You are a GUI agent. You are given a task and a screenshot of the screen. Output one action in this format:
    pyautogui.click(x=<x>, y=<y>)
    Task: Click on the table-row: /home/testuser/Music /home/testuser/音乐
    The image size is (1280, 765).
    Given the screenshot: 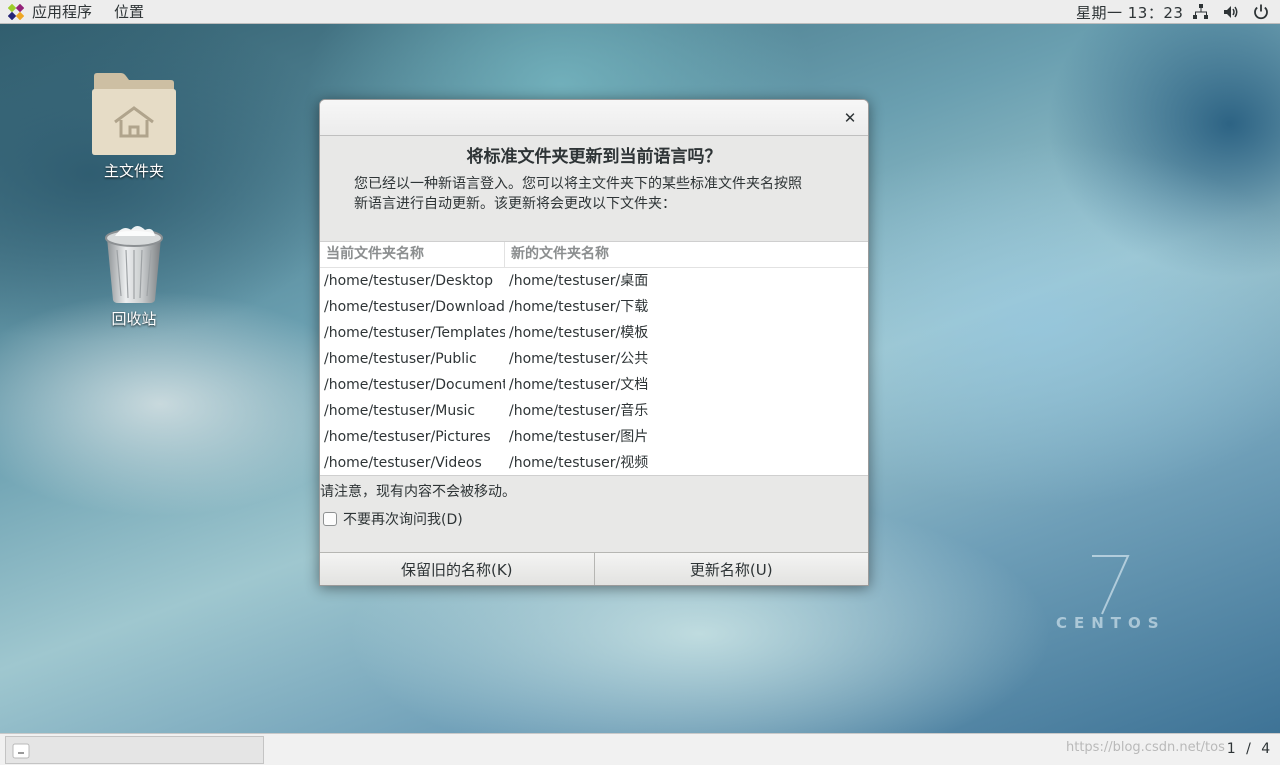 What is the action you would take?
    pyautogui.click(x=594, y=411)
    